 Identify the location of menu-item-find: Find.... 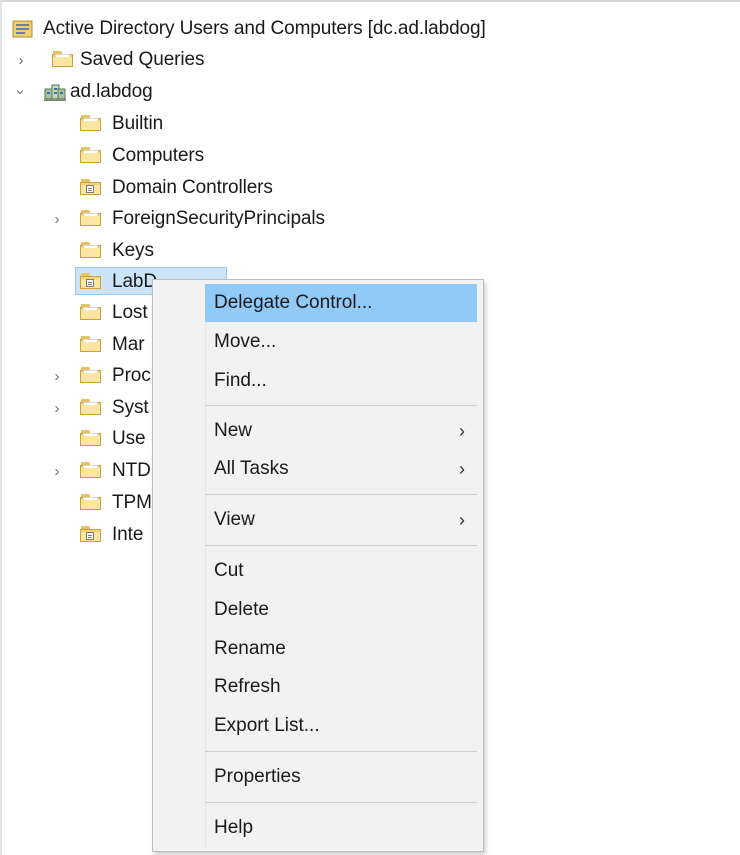
(341, 381).